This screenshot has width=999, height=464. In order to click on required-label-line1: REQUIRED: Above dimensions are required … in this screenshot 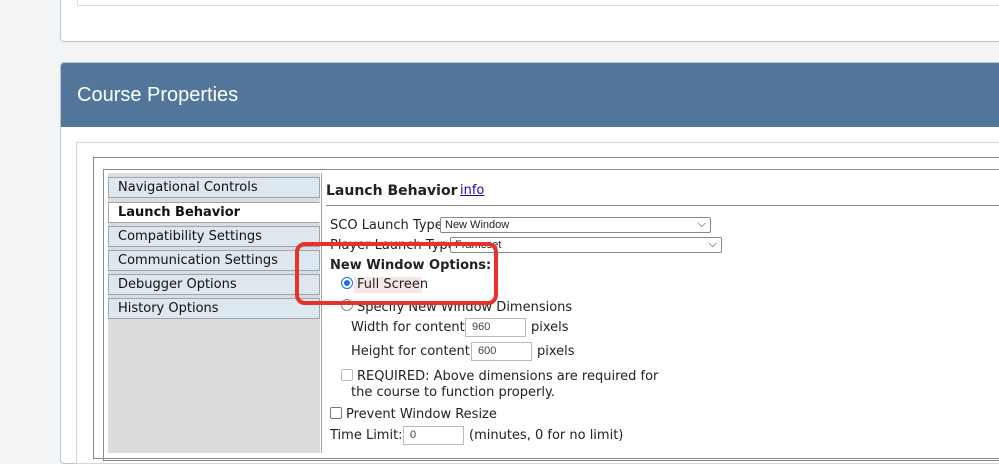, I will do `click(508, 376)`.